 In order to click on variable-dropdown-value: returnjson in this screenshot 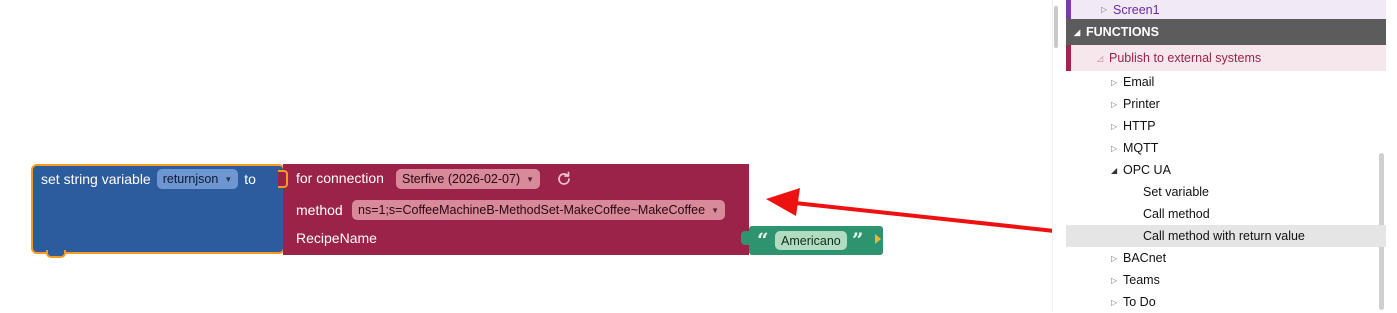, I will do `click(190, 179)`.